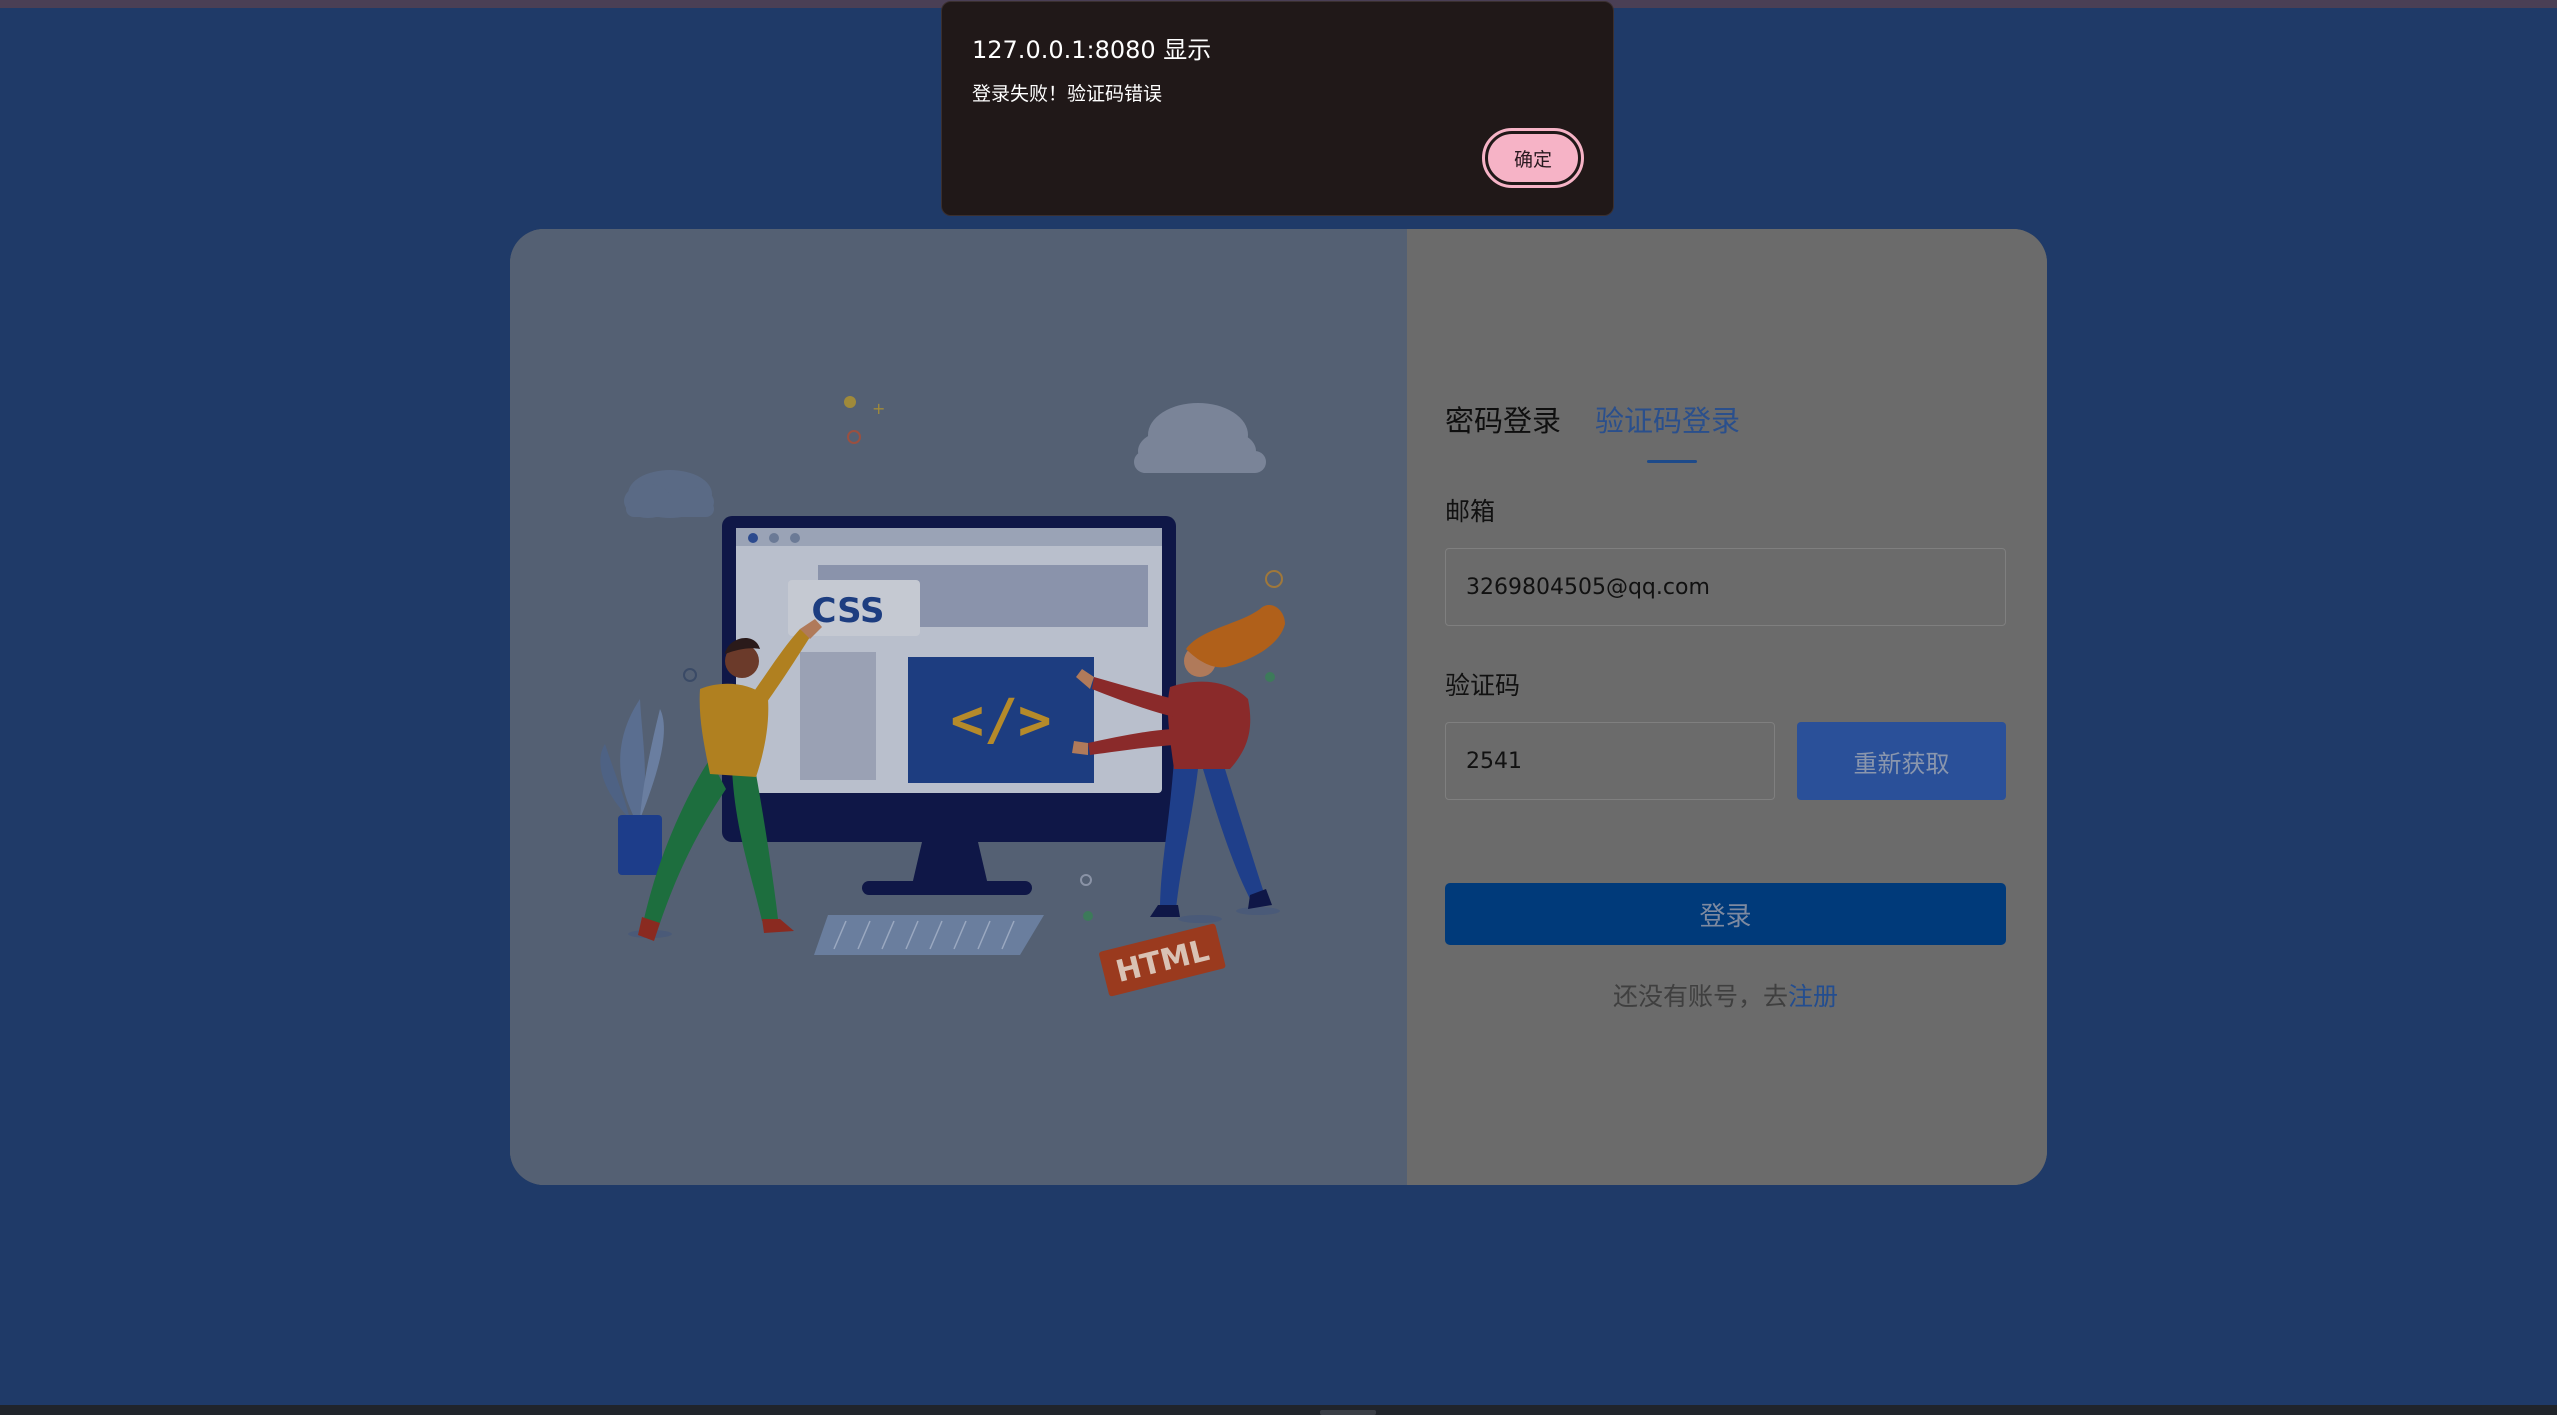 The height and width of the screenshot is (1415, 2557). I want to click on email-label: 邮箱, so click(1470, 511).